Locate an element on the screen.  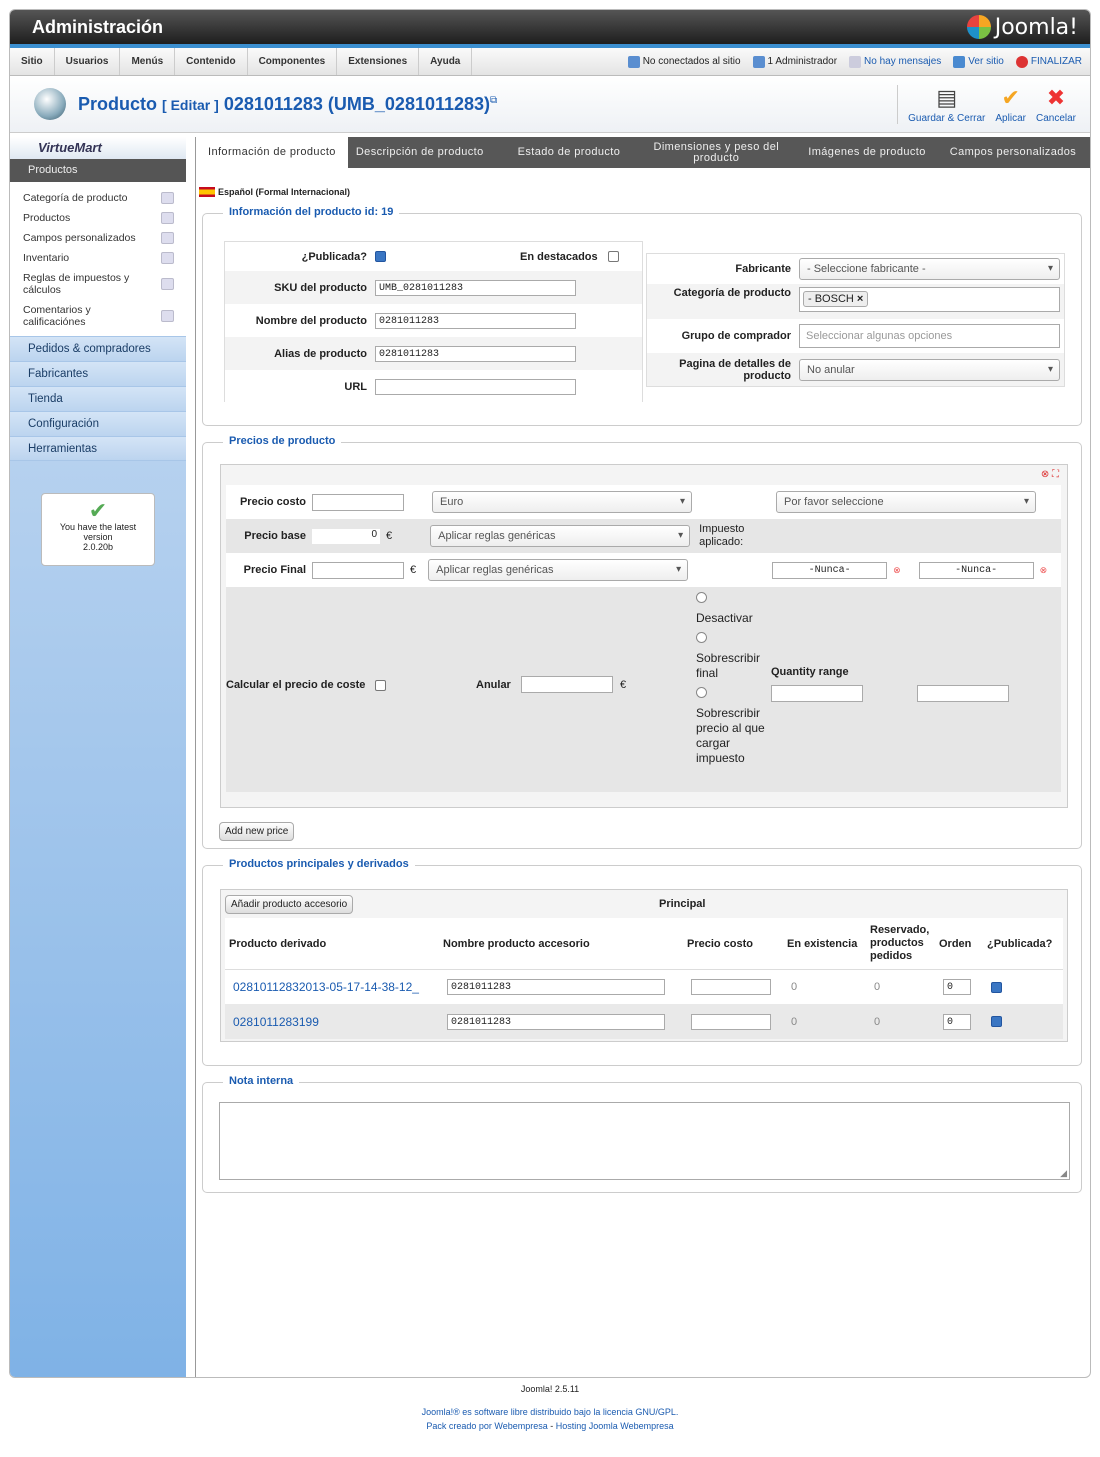
menu-sitio: Sitio is located at coordinates (32, 61).